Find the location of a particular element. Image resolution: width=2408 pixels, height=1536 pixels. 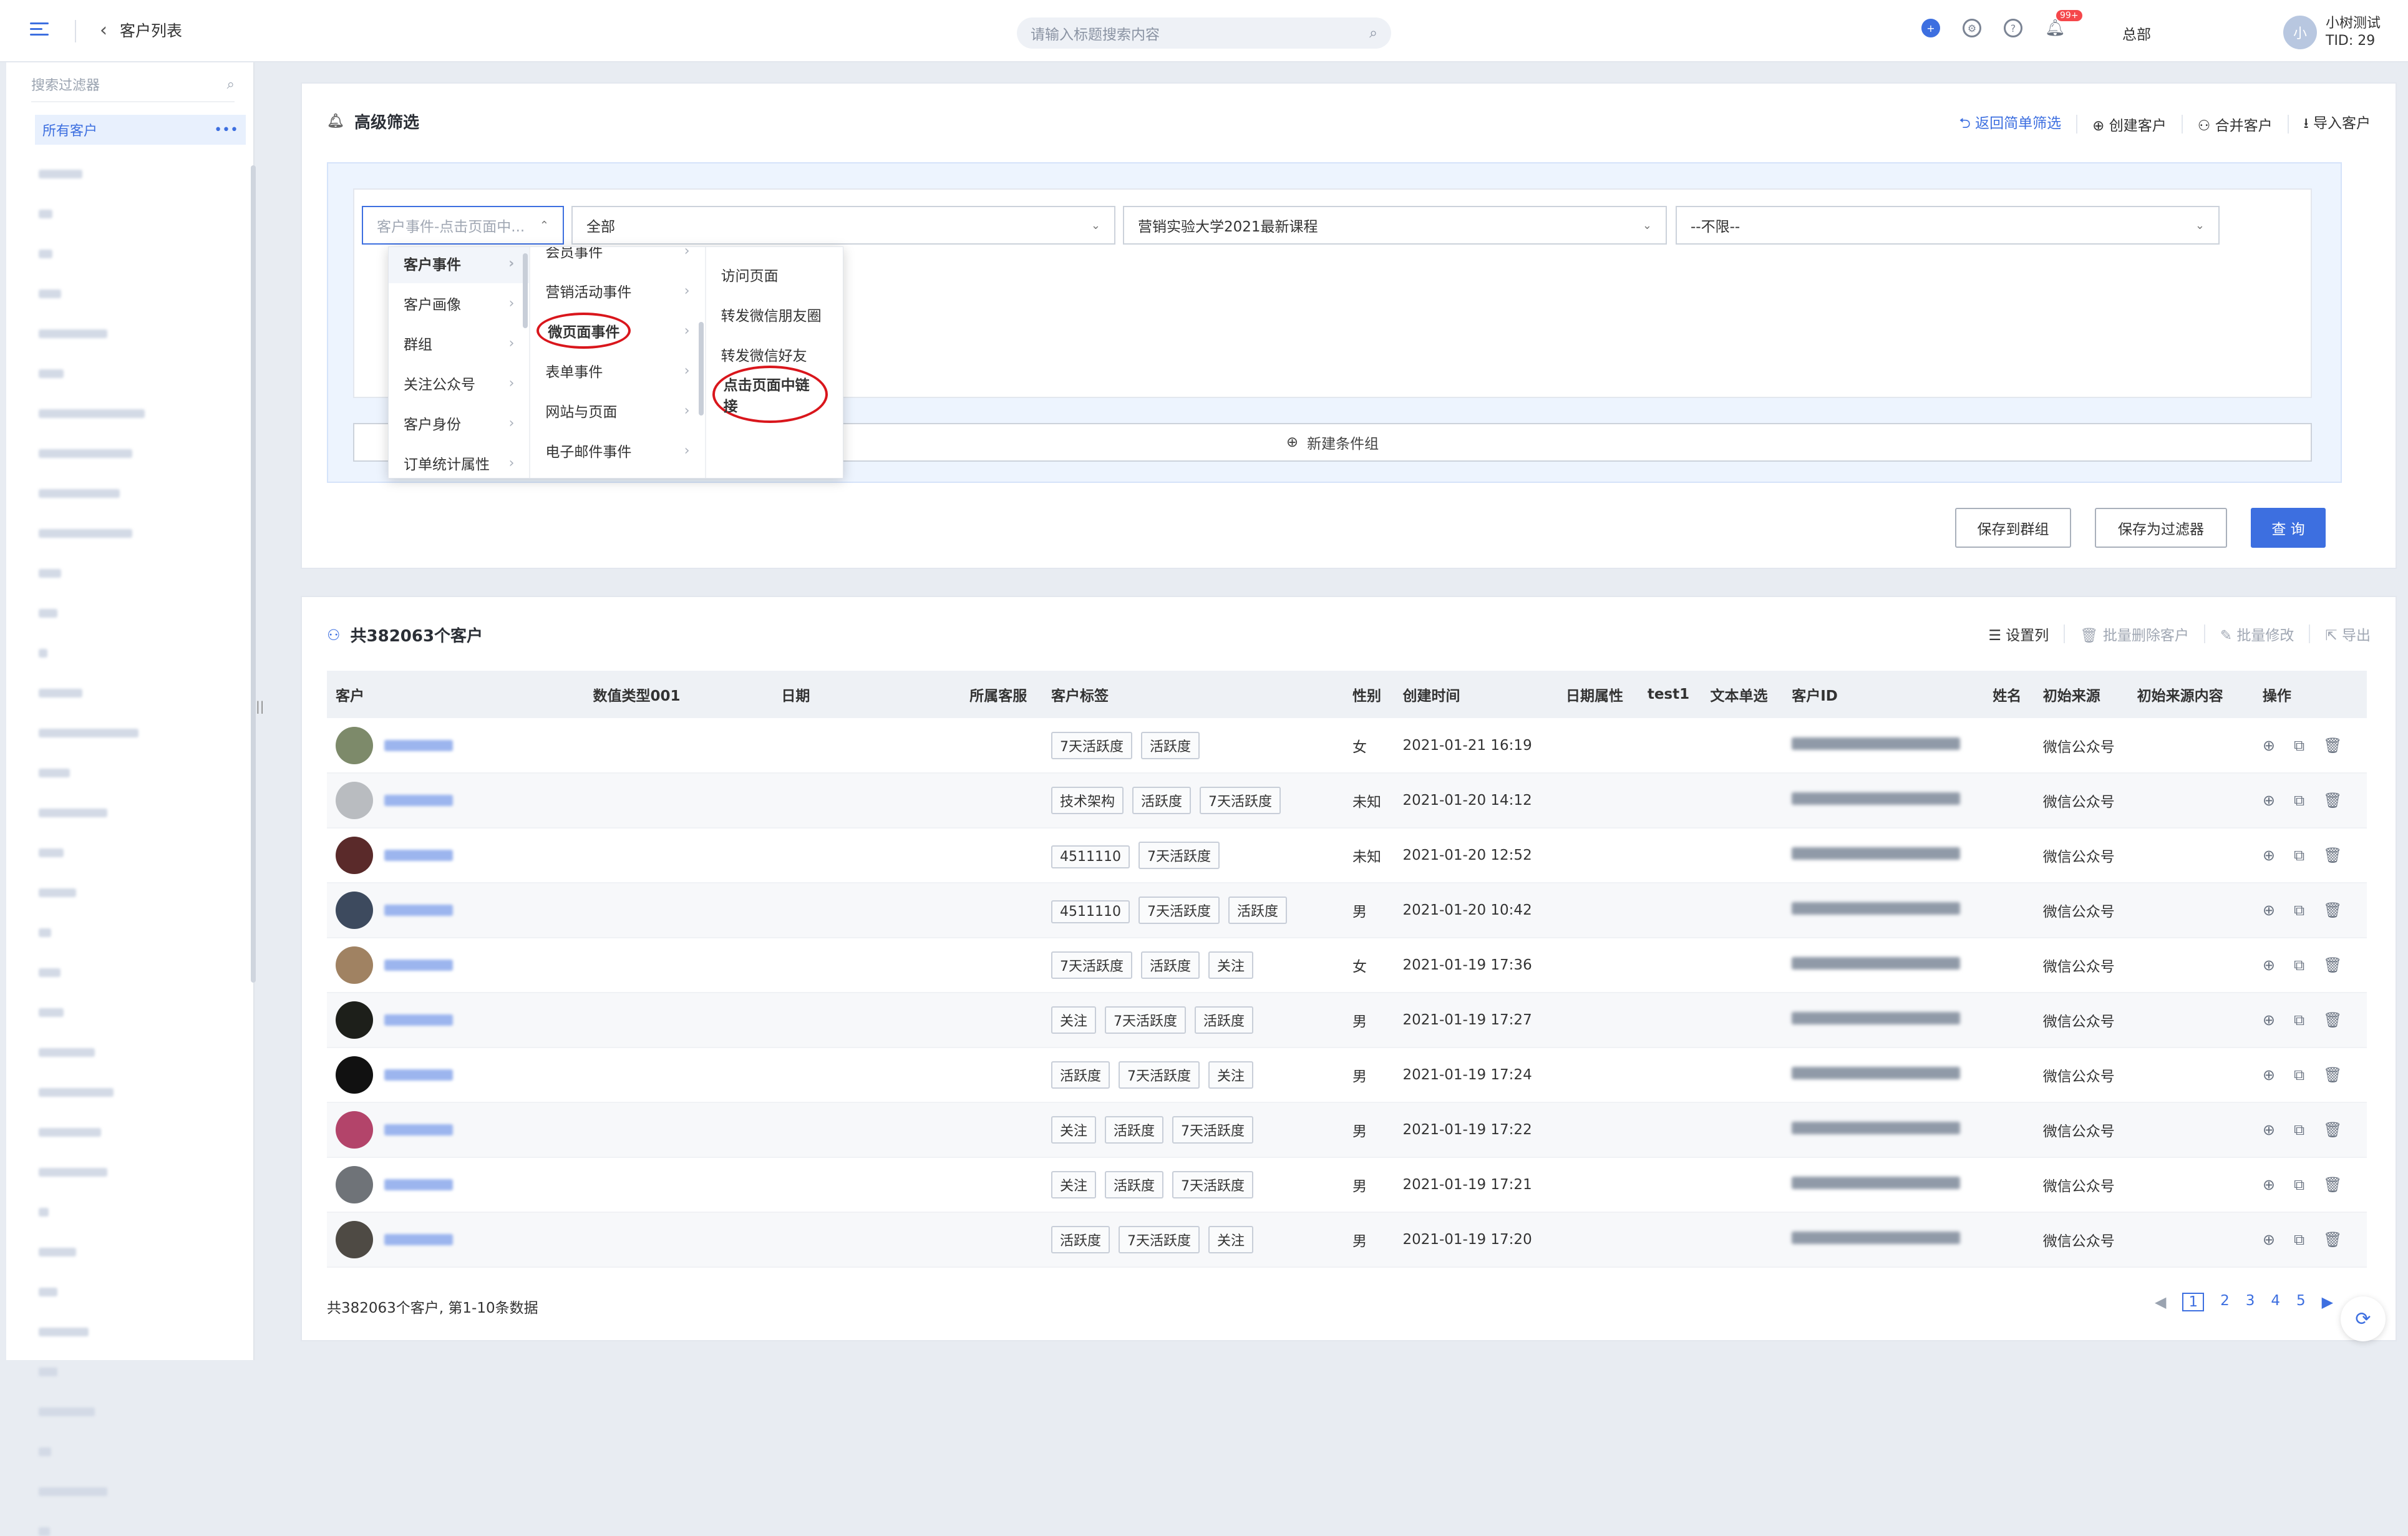

resize-handle-icon: || is located at coordinates (260, 706).